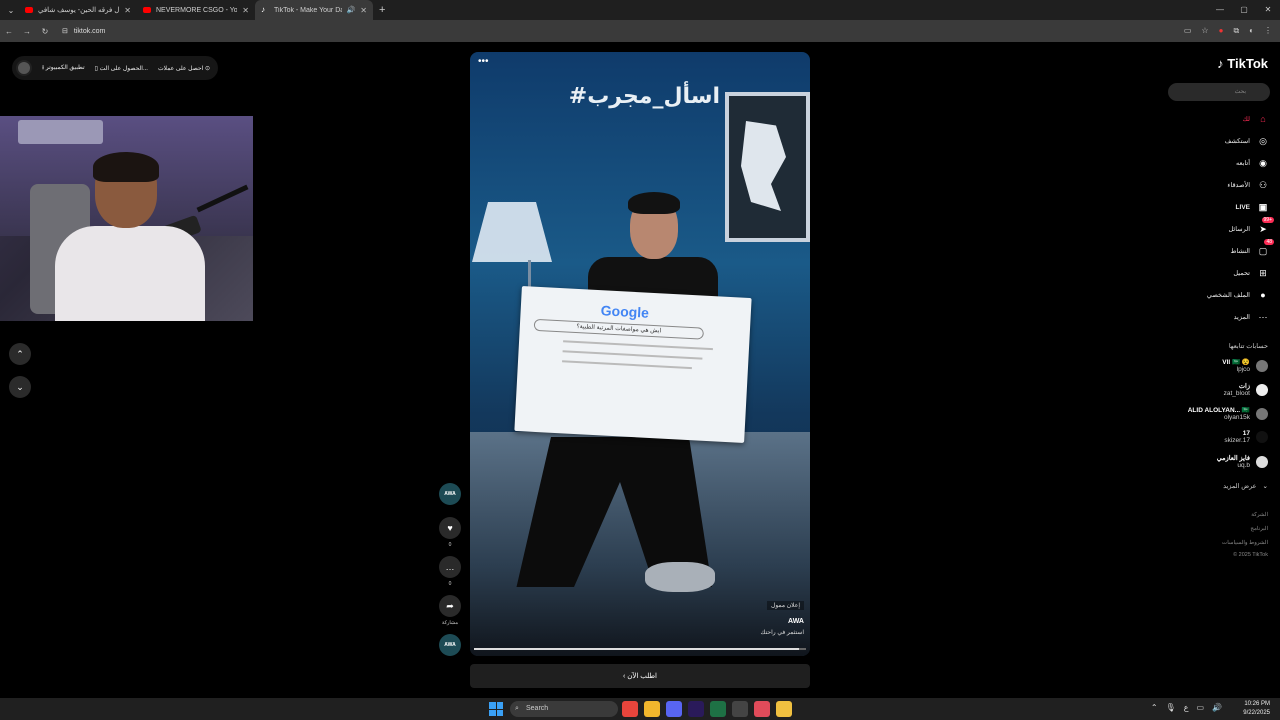 The height and width of the screenshot is (720, 1280). Describe the element at coordinates (450, 494) in the screenshot. I see `creator-avatar: AWA` at that location.